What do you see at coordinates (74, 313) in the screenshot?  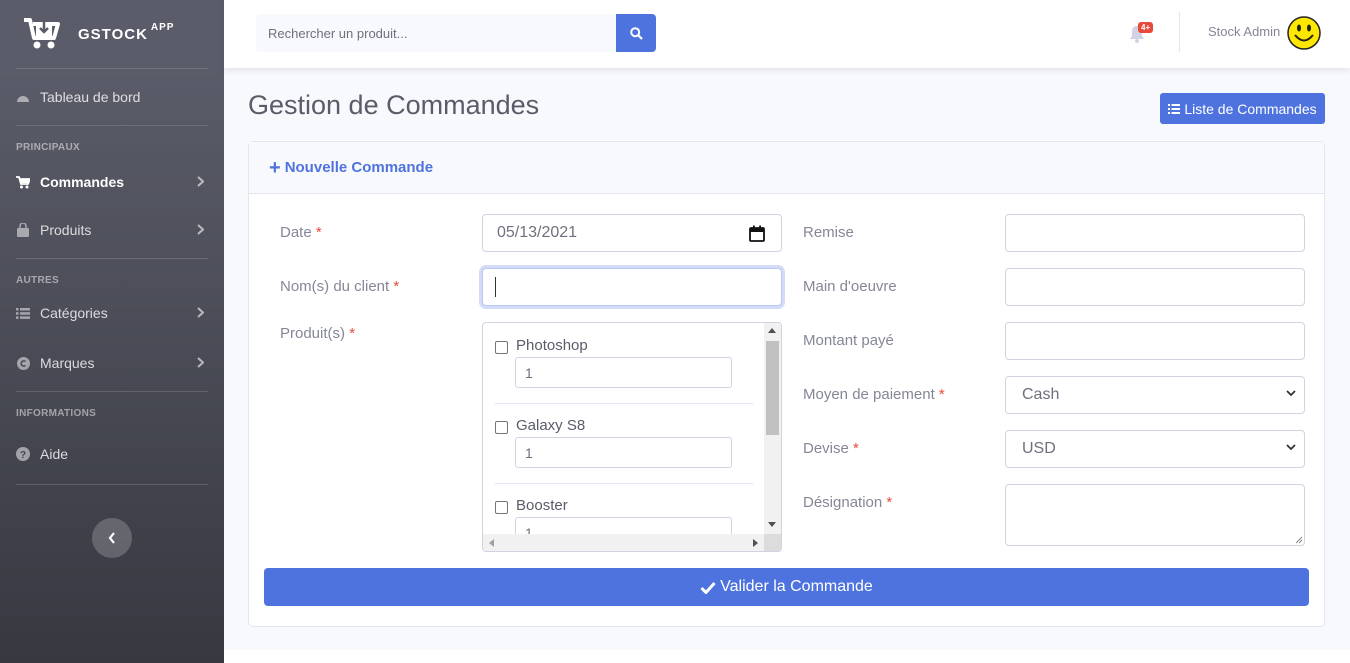 I see `sidebar-item-label: Catégories` at bounding box center [74, 313].